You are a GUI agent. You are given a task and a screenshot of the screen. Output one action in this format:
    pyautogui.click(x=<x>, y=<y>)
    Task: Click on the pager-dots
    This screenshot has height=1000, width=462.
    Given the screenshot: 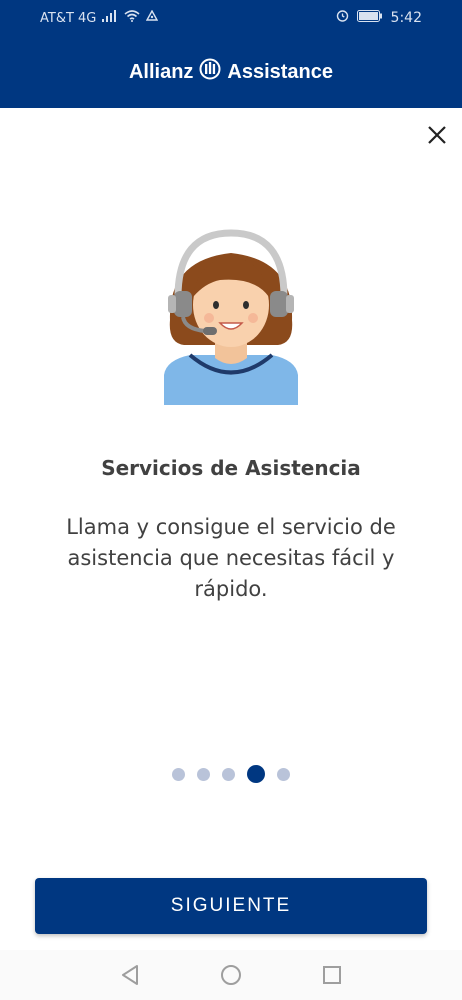 What is the action you would take?
    pyautogui.click(x=231, y=774)
    